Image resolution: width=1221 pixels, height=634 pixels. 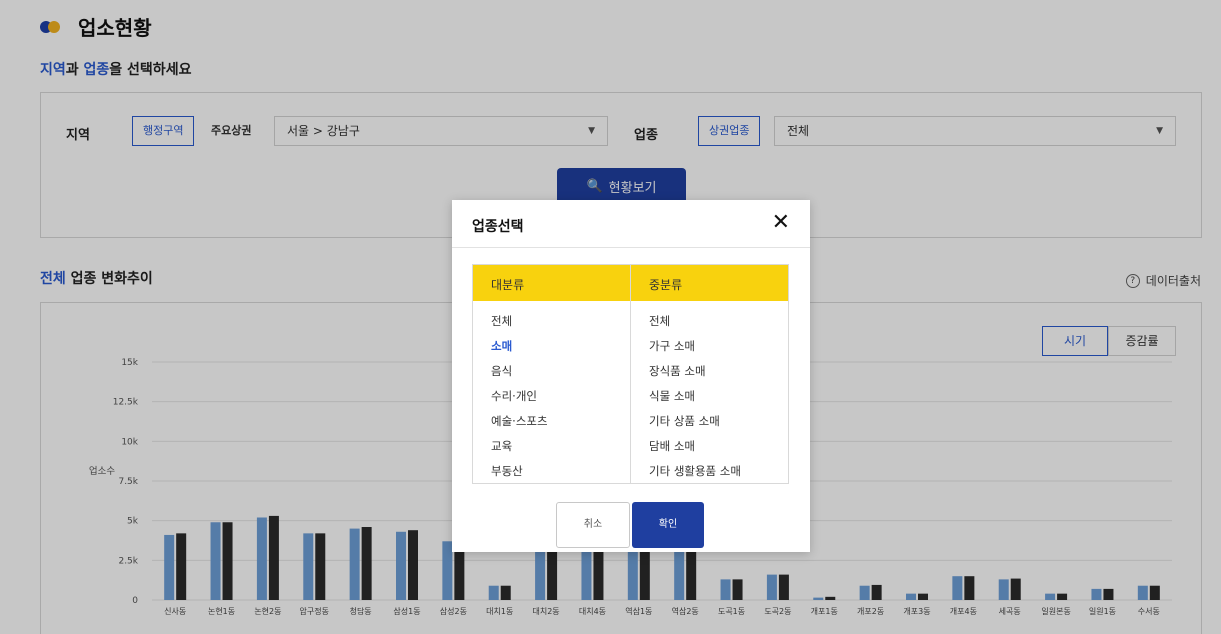 I want to click on major-category-item: 소매, so click(x=501, y=346).